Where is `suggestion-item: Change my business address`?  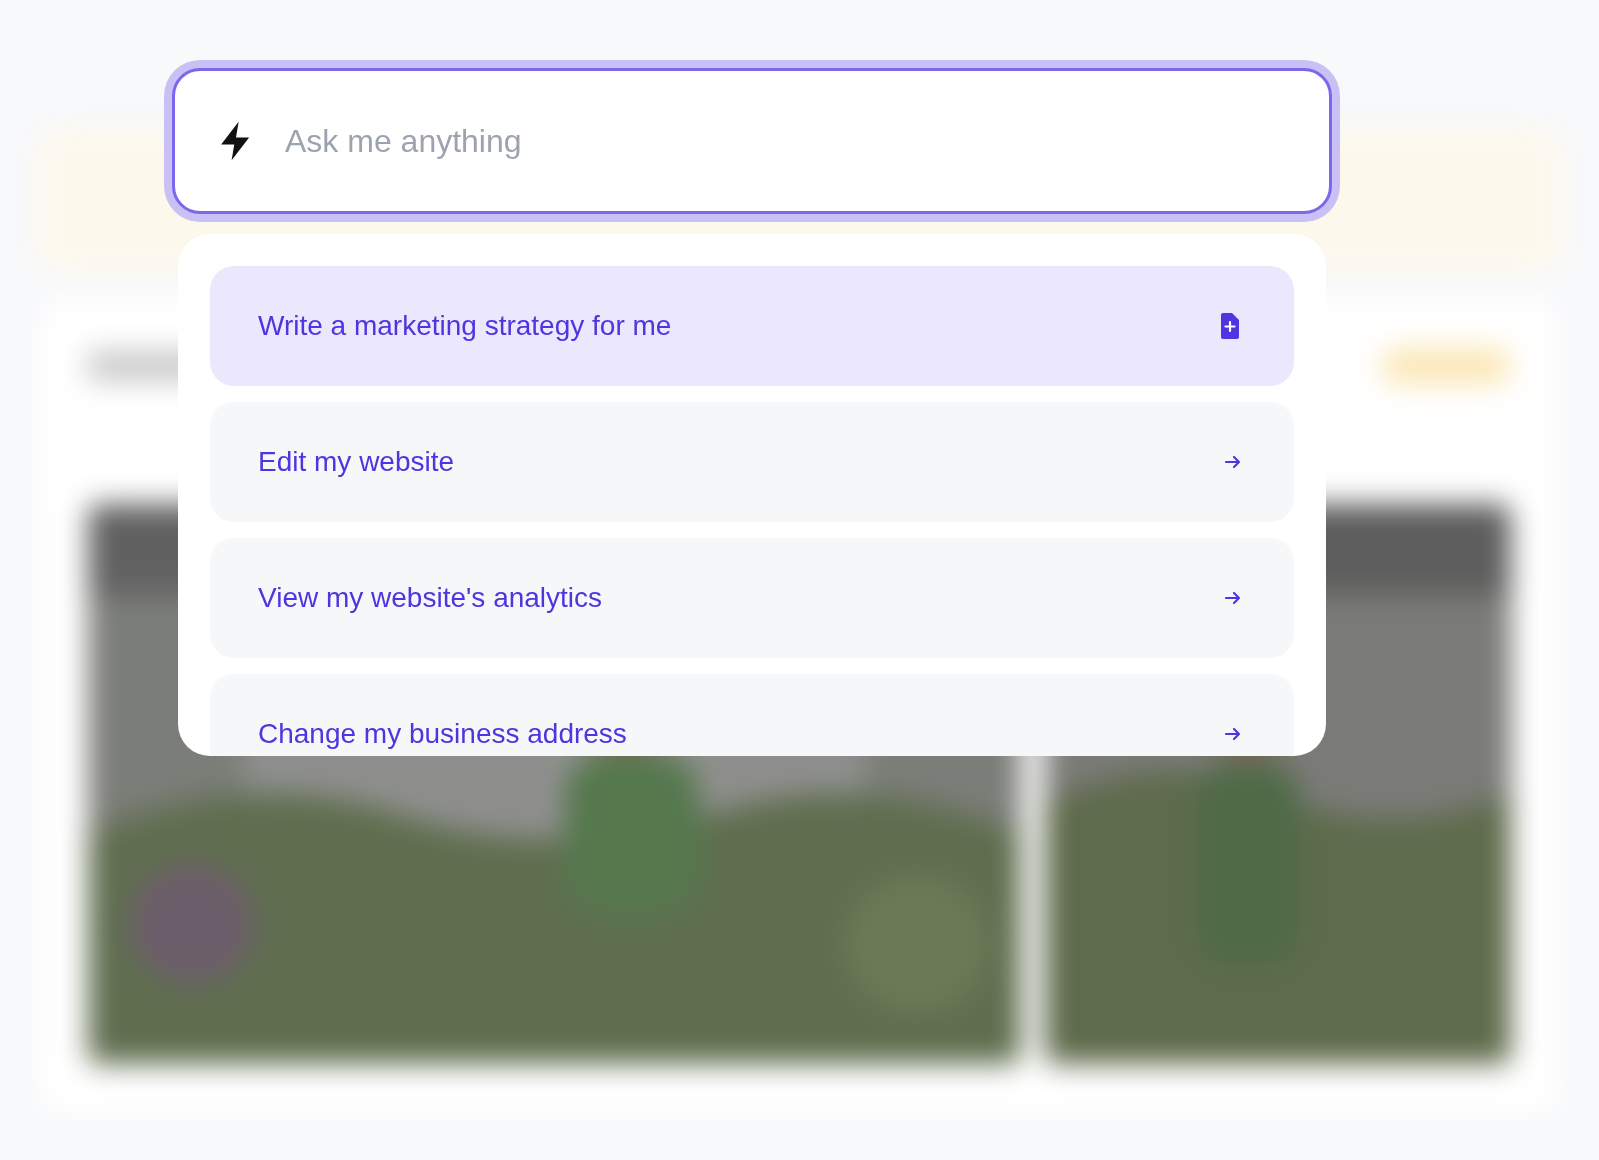 suggestion-item: Change my business address is located at coordinates (752, 715).